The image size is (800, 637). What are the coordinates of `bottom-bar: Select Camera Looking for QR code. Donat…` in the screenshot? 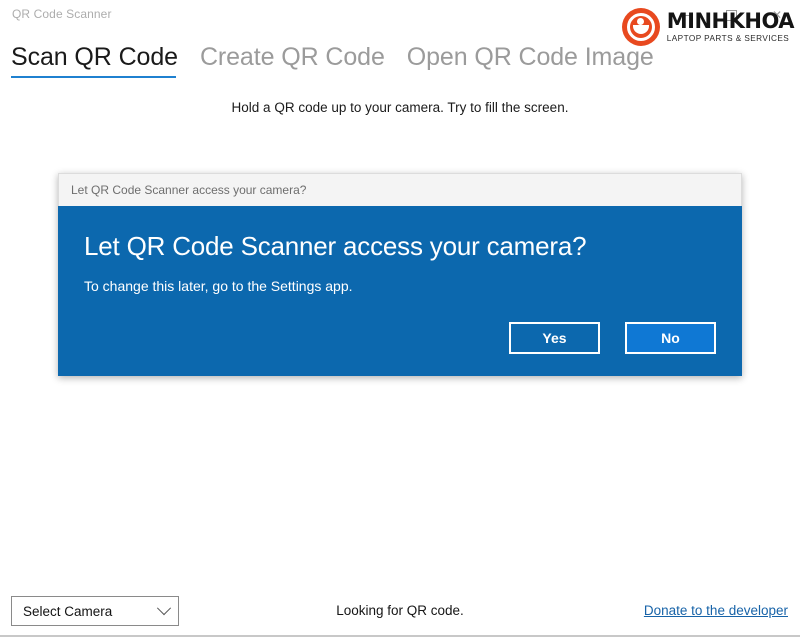 It's located at (400, 611).